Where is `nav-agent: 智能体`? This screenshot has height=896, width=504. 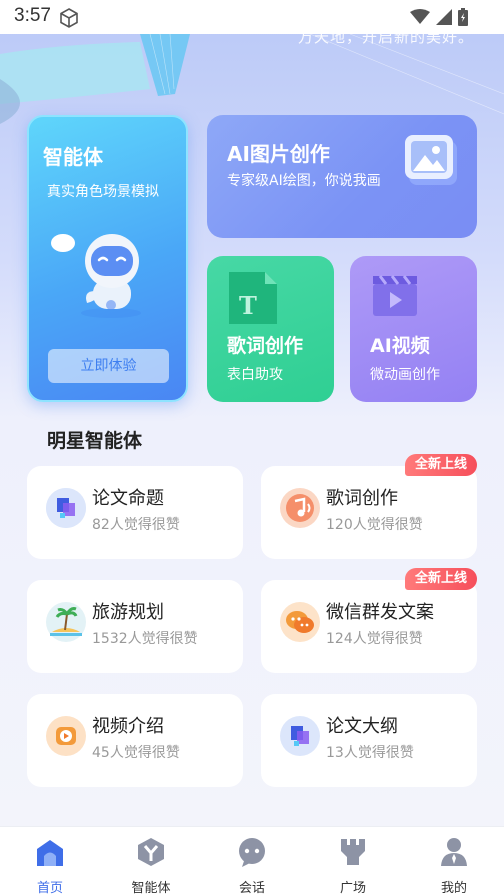 nav-agent: 智能体 is located at coordinates (151, 866).